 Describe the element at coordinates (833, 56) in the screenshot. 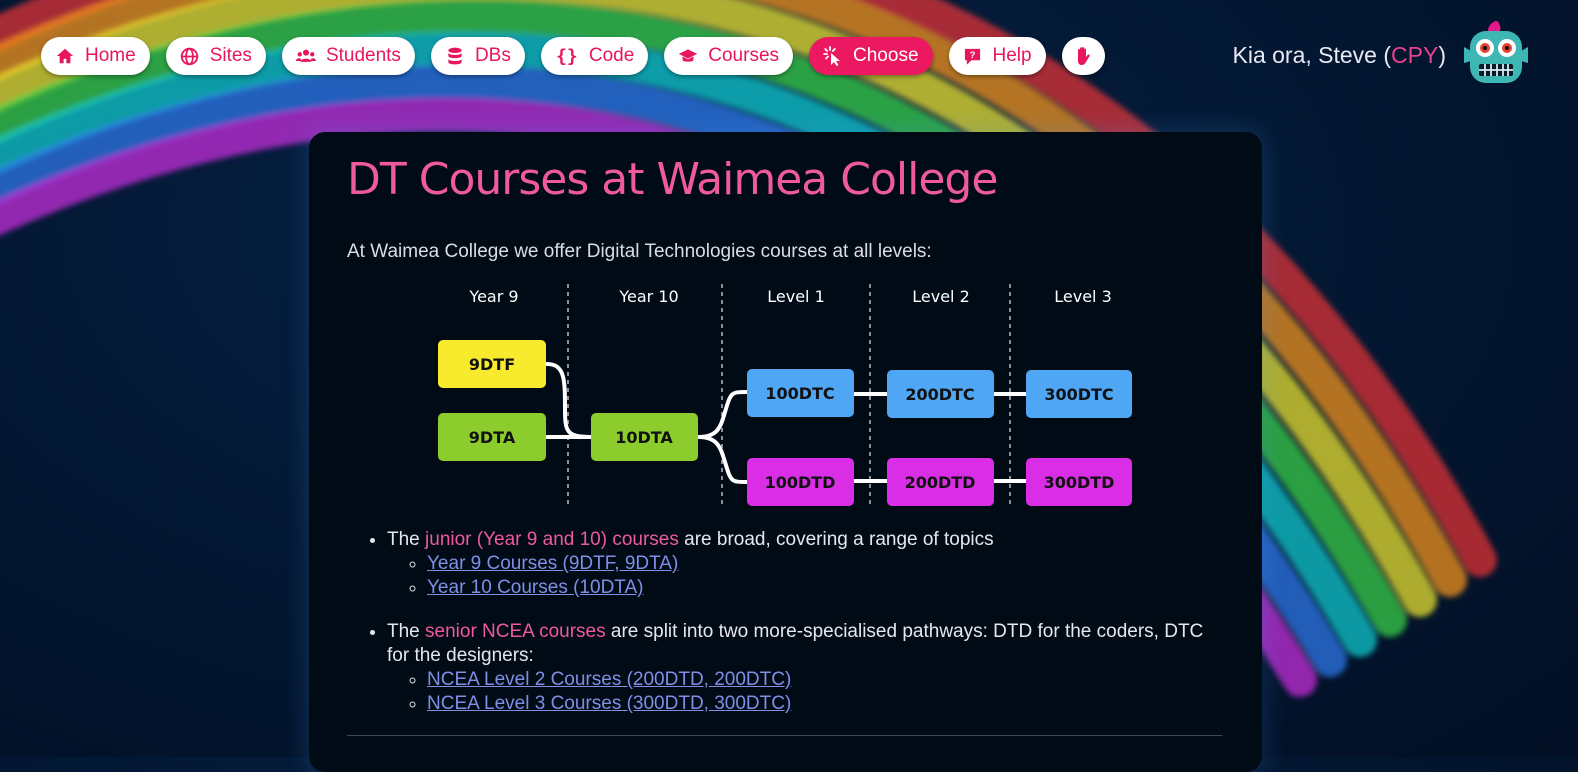

I see `pointer-click-icon` at that location.